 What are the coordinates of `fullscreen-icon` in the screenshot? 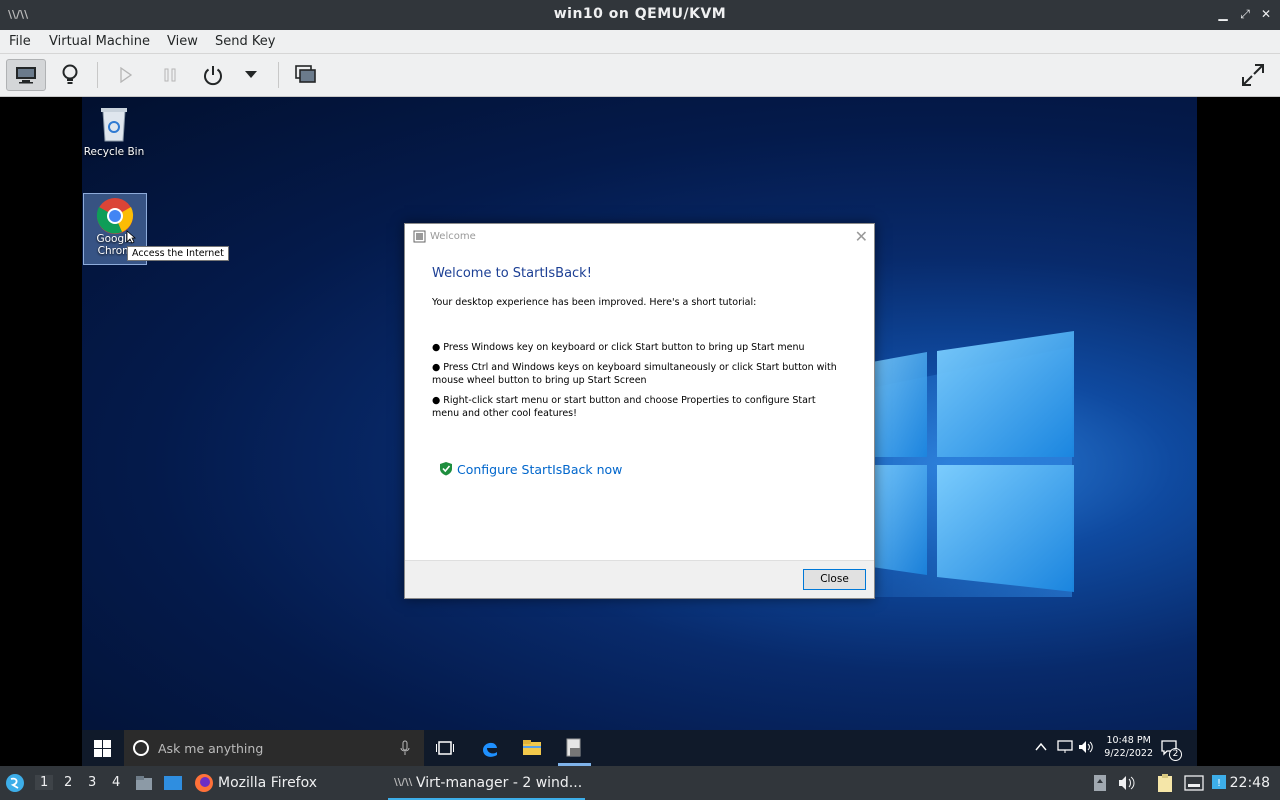 It's located at (1253, 75).